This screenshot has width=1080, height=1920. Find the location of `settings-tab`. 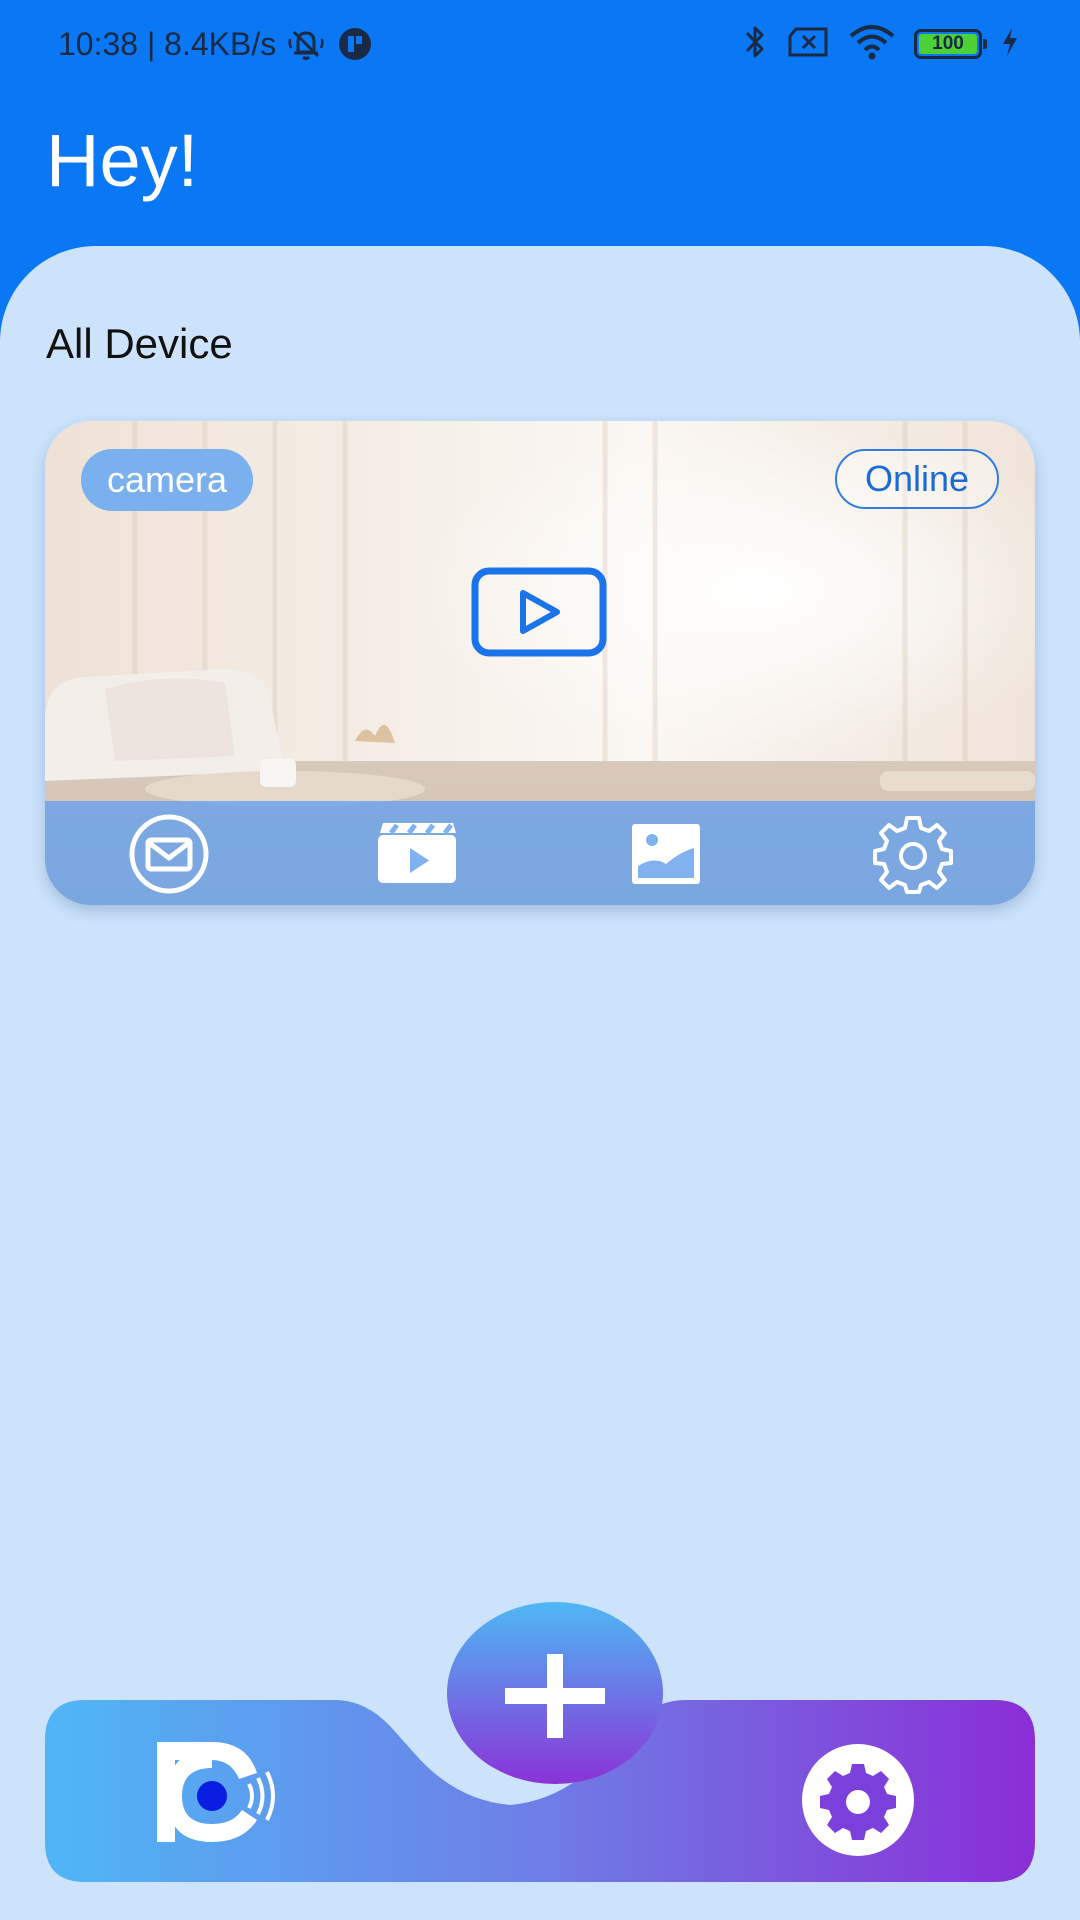

settings-tab is located at coordinates (858, 1800).